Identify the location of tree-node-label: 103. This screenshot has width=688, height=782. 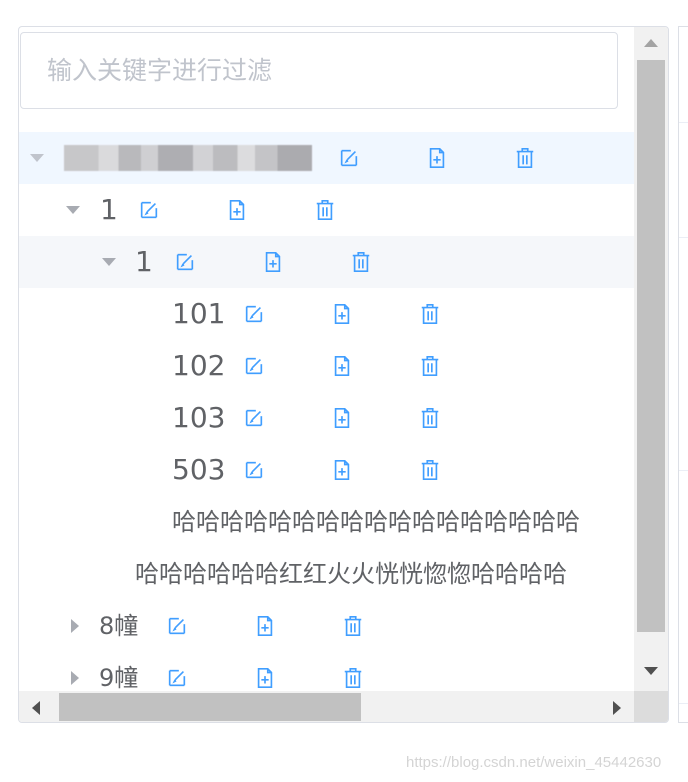
(199, 417).